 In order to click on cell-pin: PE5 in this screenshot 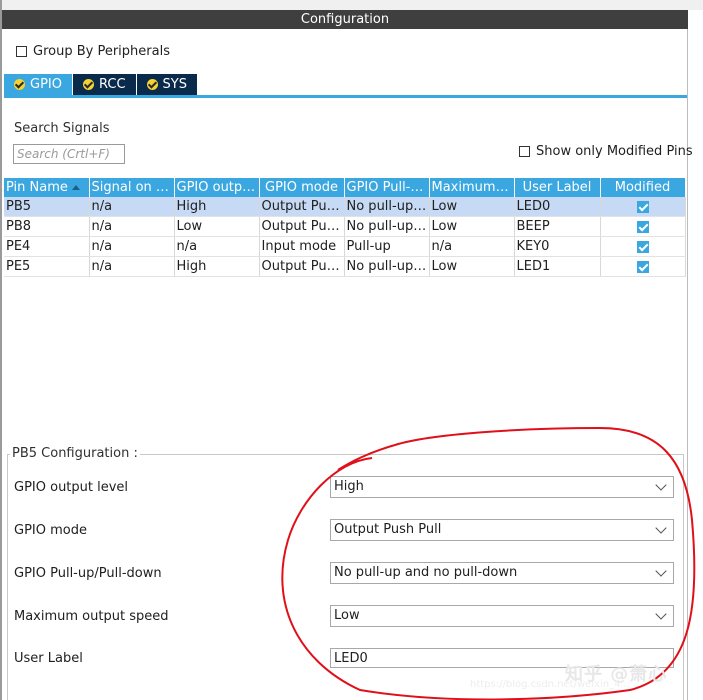, I will do `click(47, 266)`.